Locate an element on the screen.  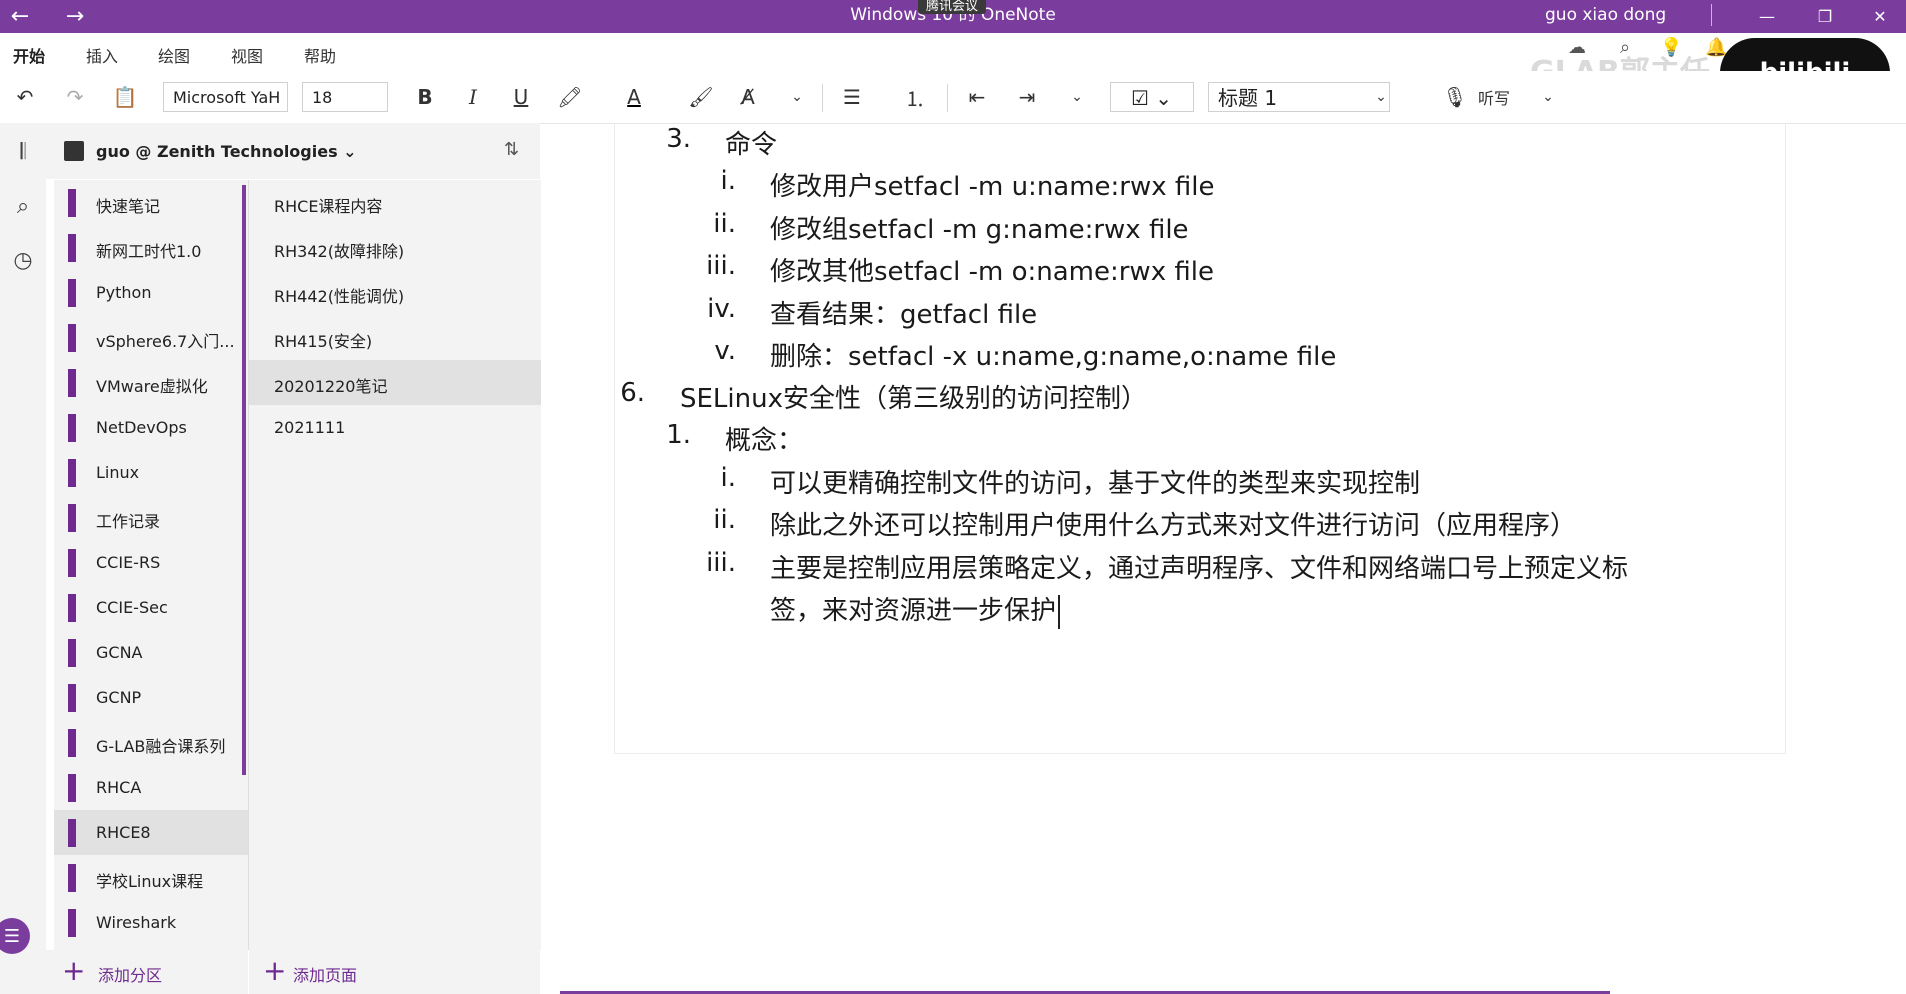
section-label: 快速笔记 is located at coordinates (128, 206).